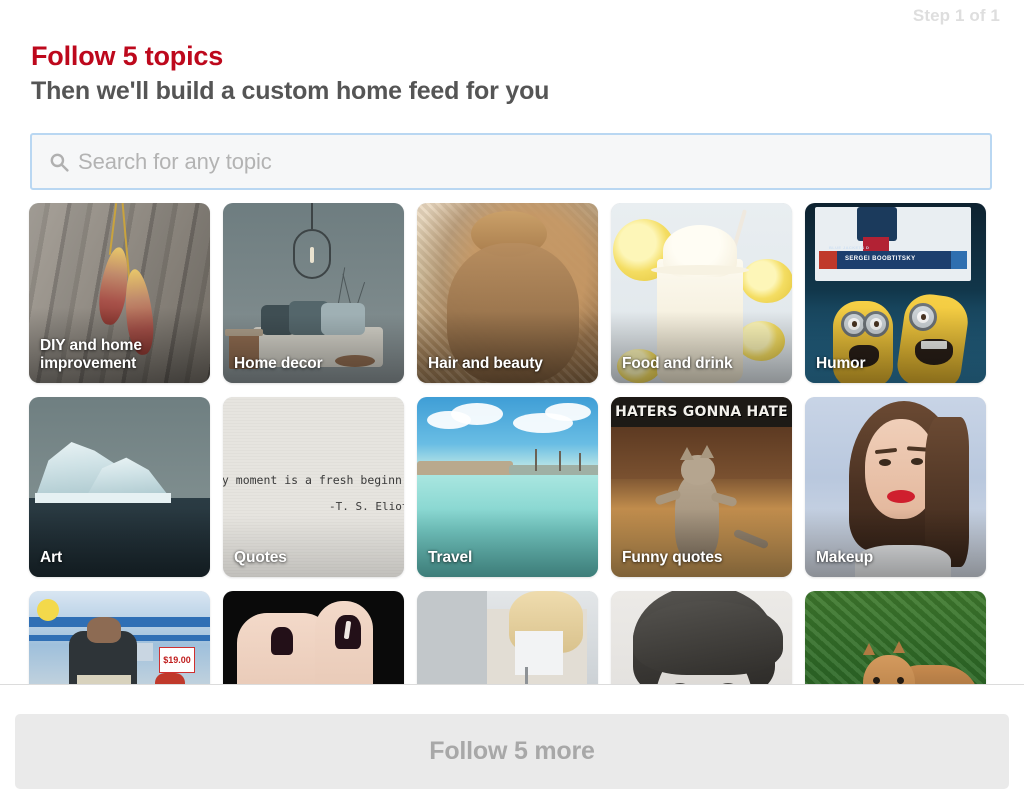 This screenshot has width=1024, height=811. I want to click on topic-tile-art: Art, so click(119, 487).